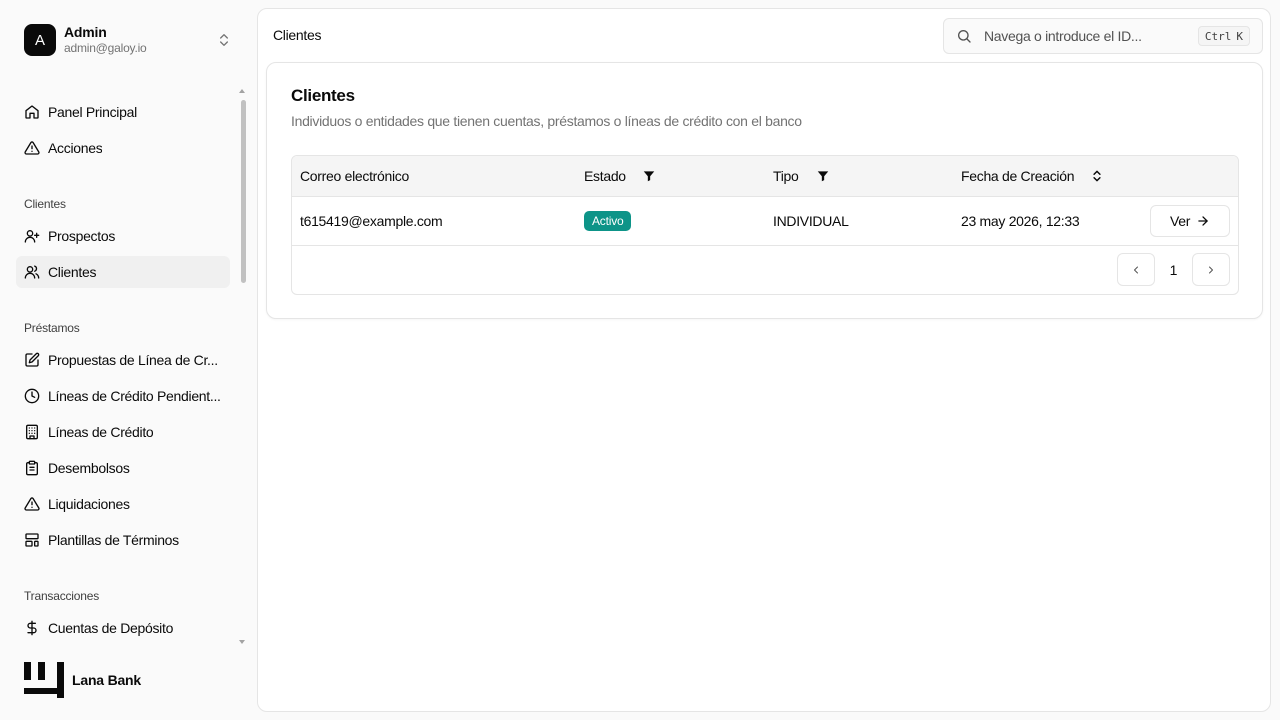 This screenshot has width=1280, height=720. What do you see at coordinates (620, 176) in the screenshot?
I see `column-header-estado: Estado` at bounding box center [620, 176].